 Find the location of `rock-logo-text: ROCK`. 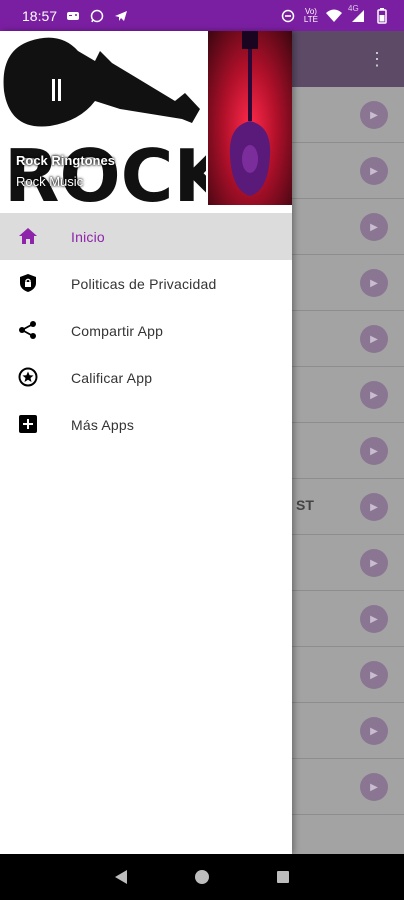

rock-logo-text: ROCK is located at coordinates (105, 169).